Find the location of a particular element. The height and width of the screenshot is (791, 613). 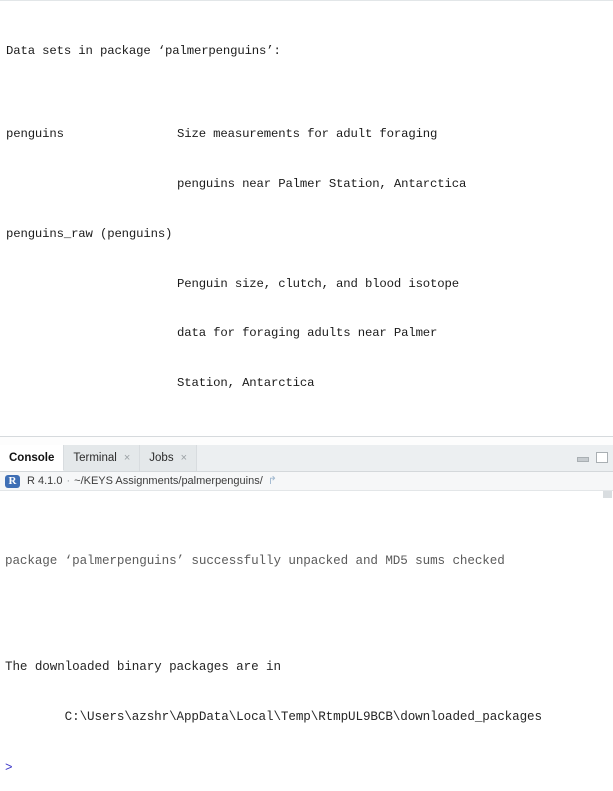

help-title: Data sets in package ‘palmerpenguins’: is located at coordinates (143, 51).